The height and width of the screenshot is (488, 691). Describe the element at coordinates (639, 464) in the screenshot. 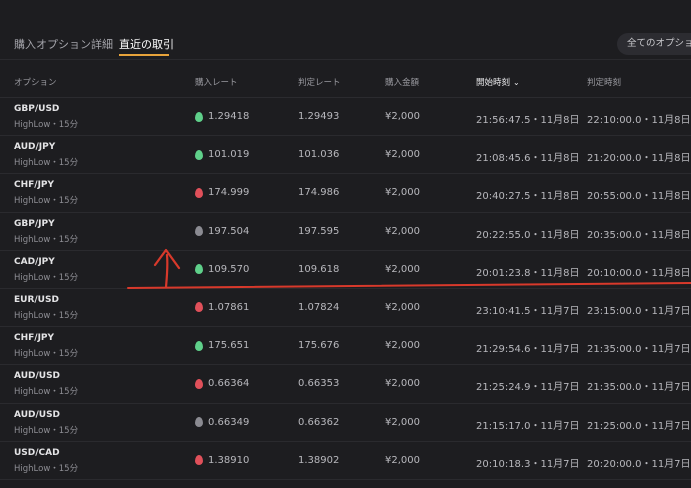

I see `row-judge-time: 20:20:00.0・11月7日` at that location.